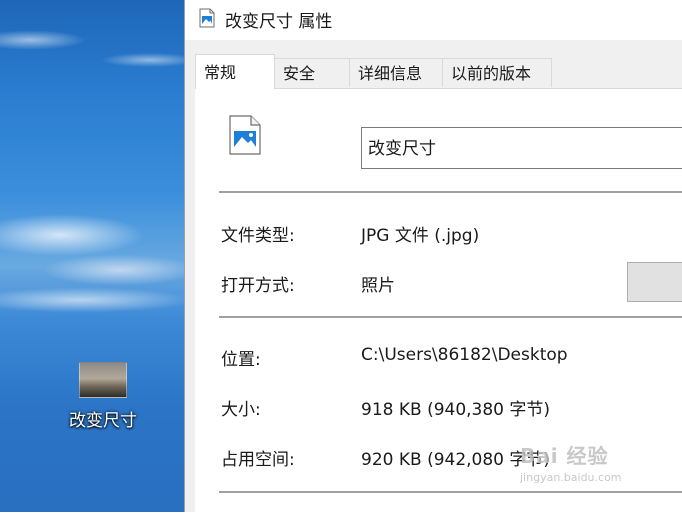 The height and width of the screenshot is (513, 682). What do you see at coordinates (654, 282) in the screenshot?
I see `change-button` at bounding box center [654, 282].